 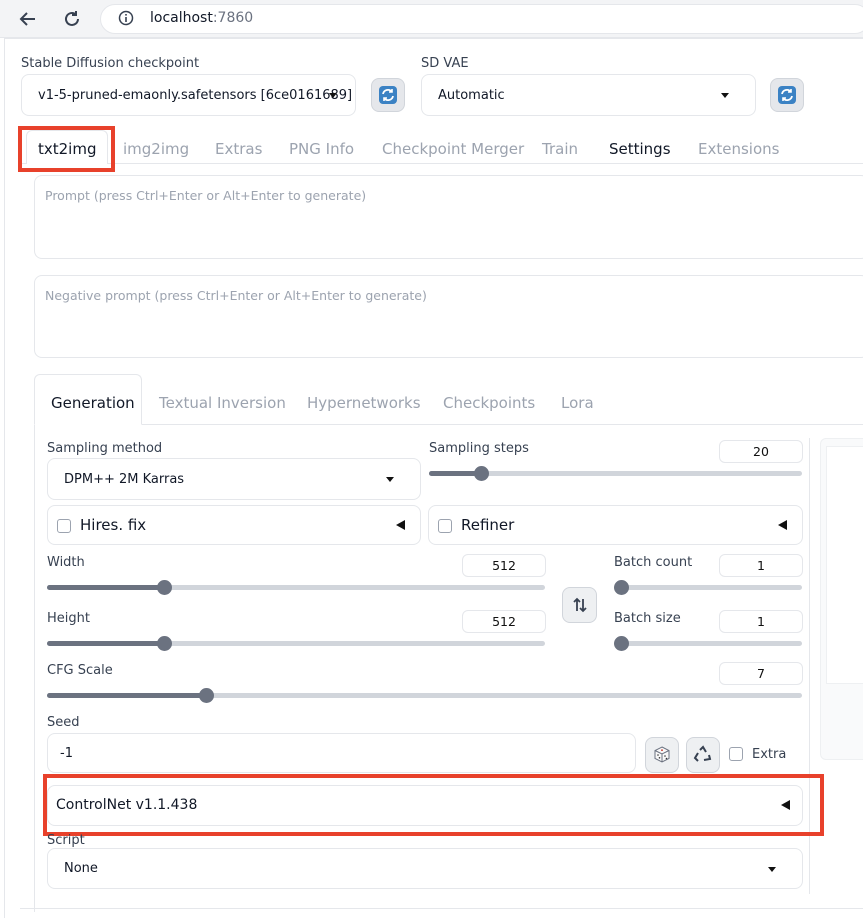 What do you see at coordinates (81, 868) in the screenshot?
I see `script-value: None` at bounding box center [81, 868].